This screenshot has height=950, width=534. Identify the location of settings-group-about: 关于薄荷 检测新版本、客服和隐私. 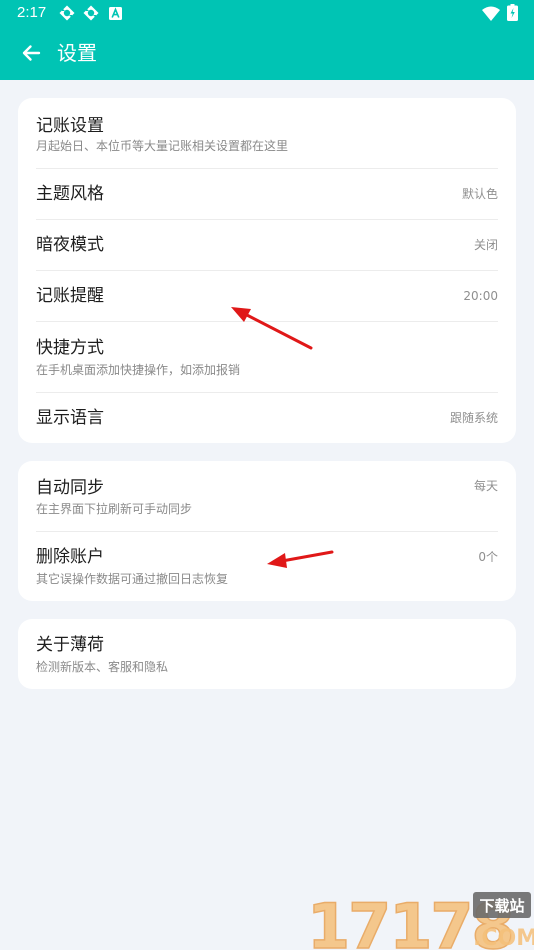
(267, 654).